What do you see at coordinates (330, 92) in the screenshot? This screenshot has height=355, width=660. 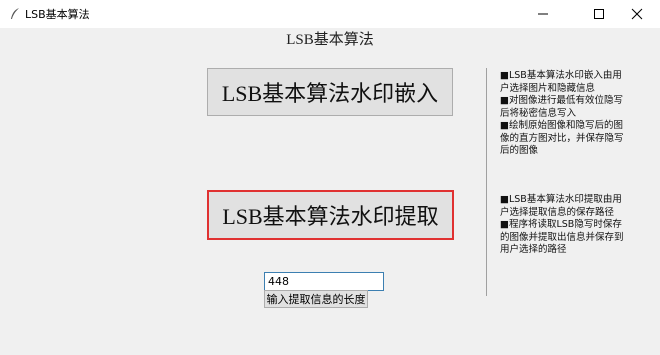 I see `embed-watermark-button: LSB基本算法水印嵌入` at bounding box center [330, 92].